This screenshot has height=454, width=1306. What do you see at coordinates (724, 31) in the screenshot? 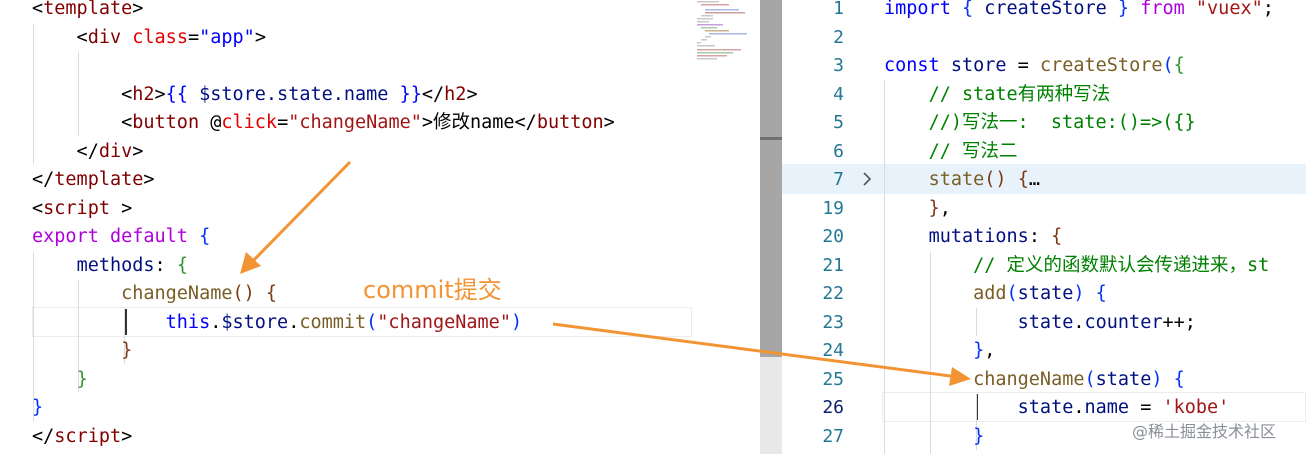
I see `minimap` at bounding box center [724, 31].